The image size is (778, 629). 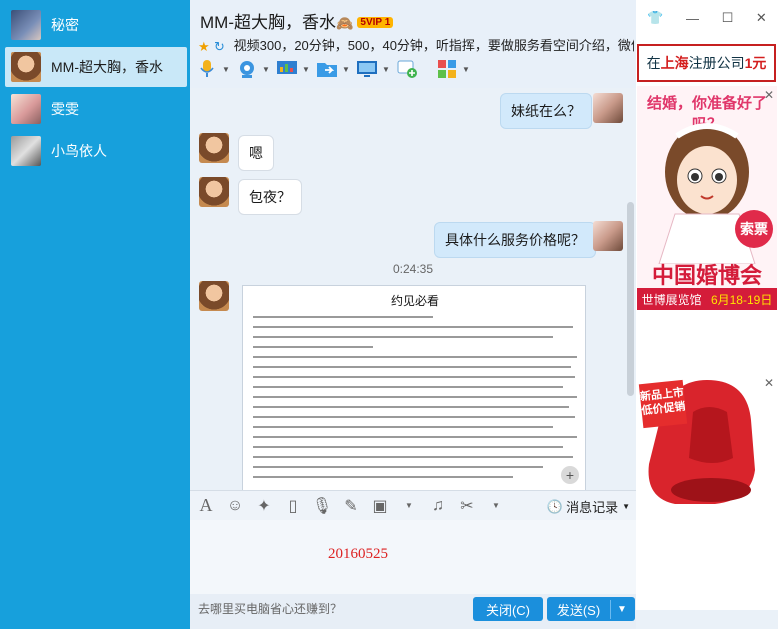 I want to click on voice-call-button: ▼, so click(x=216, y=69).